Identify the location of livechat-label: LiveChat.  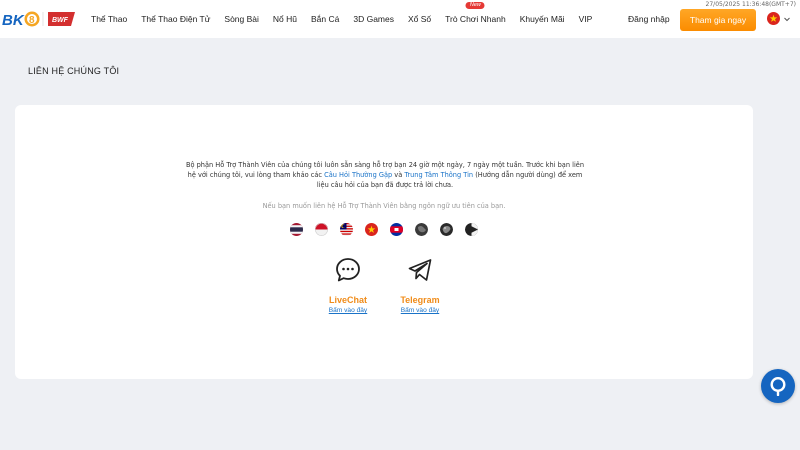
(347, 300).